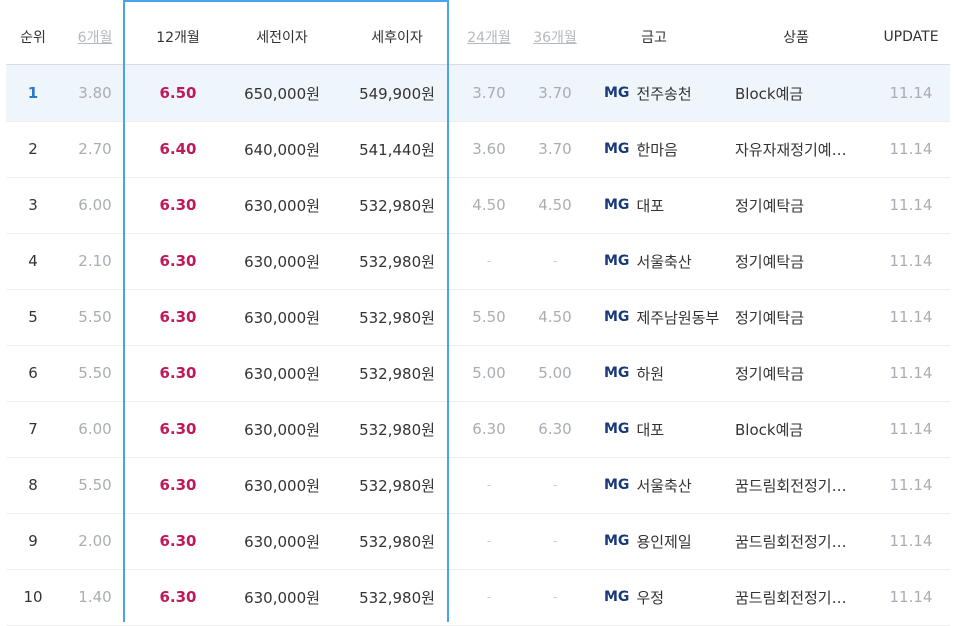 This screenshot has height=626, width=954. What do you see at coordinates (555, 205) in the screenshot?
I see `rate-36month: 4.50` at bounding box center [555, 205].